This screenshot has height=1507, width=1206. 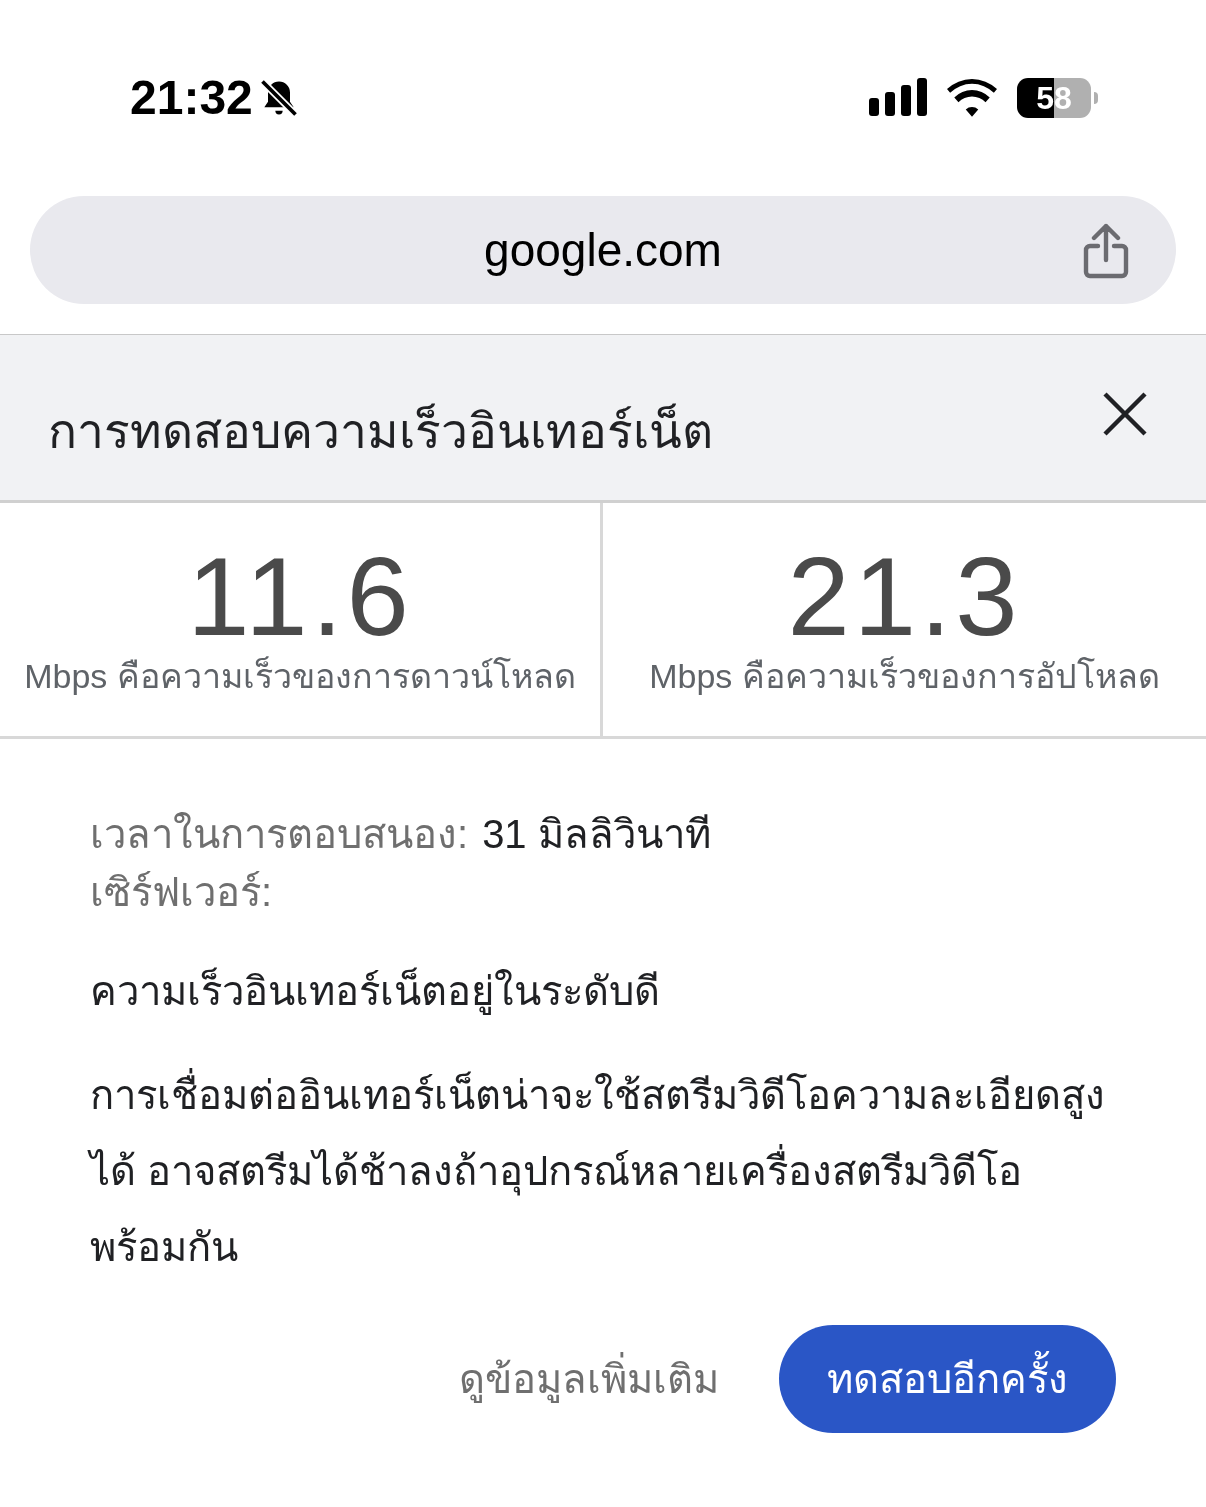 I want to click on more-info-link: ดูข้อมูลเพิ่มเติม, so click(x=589, y=1379).